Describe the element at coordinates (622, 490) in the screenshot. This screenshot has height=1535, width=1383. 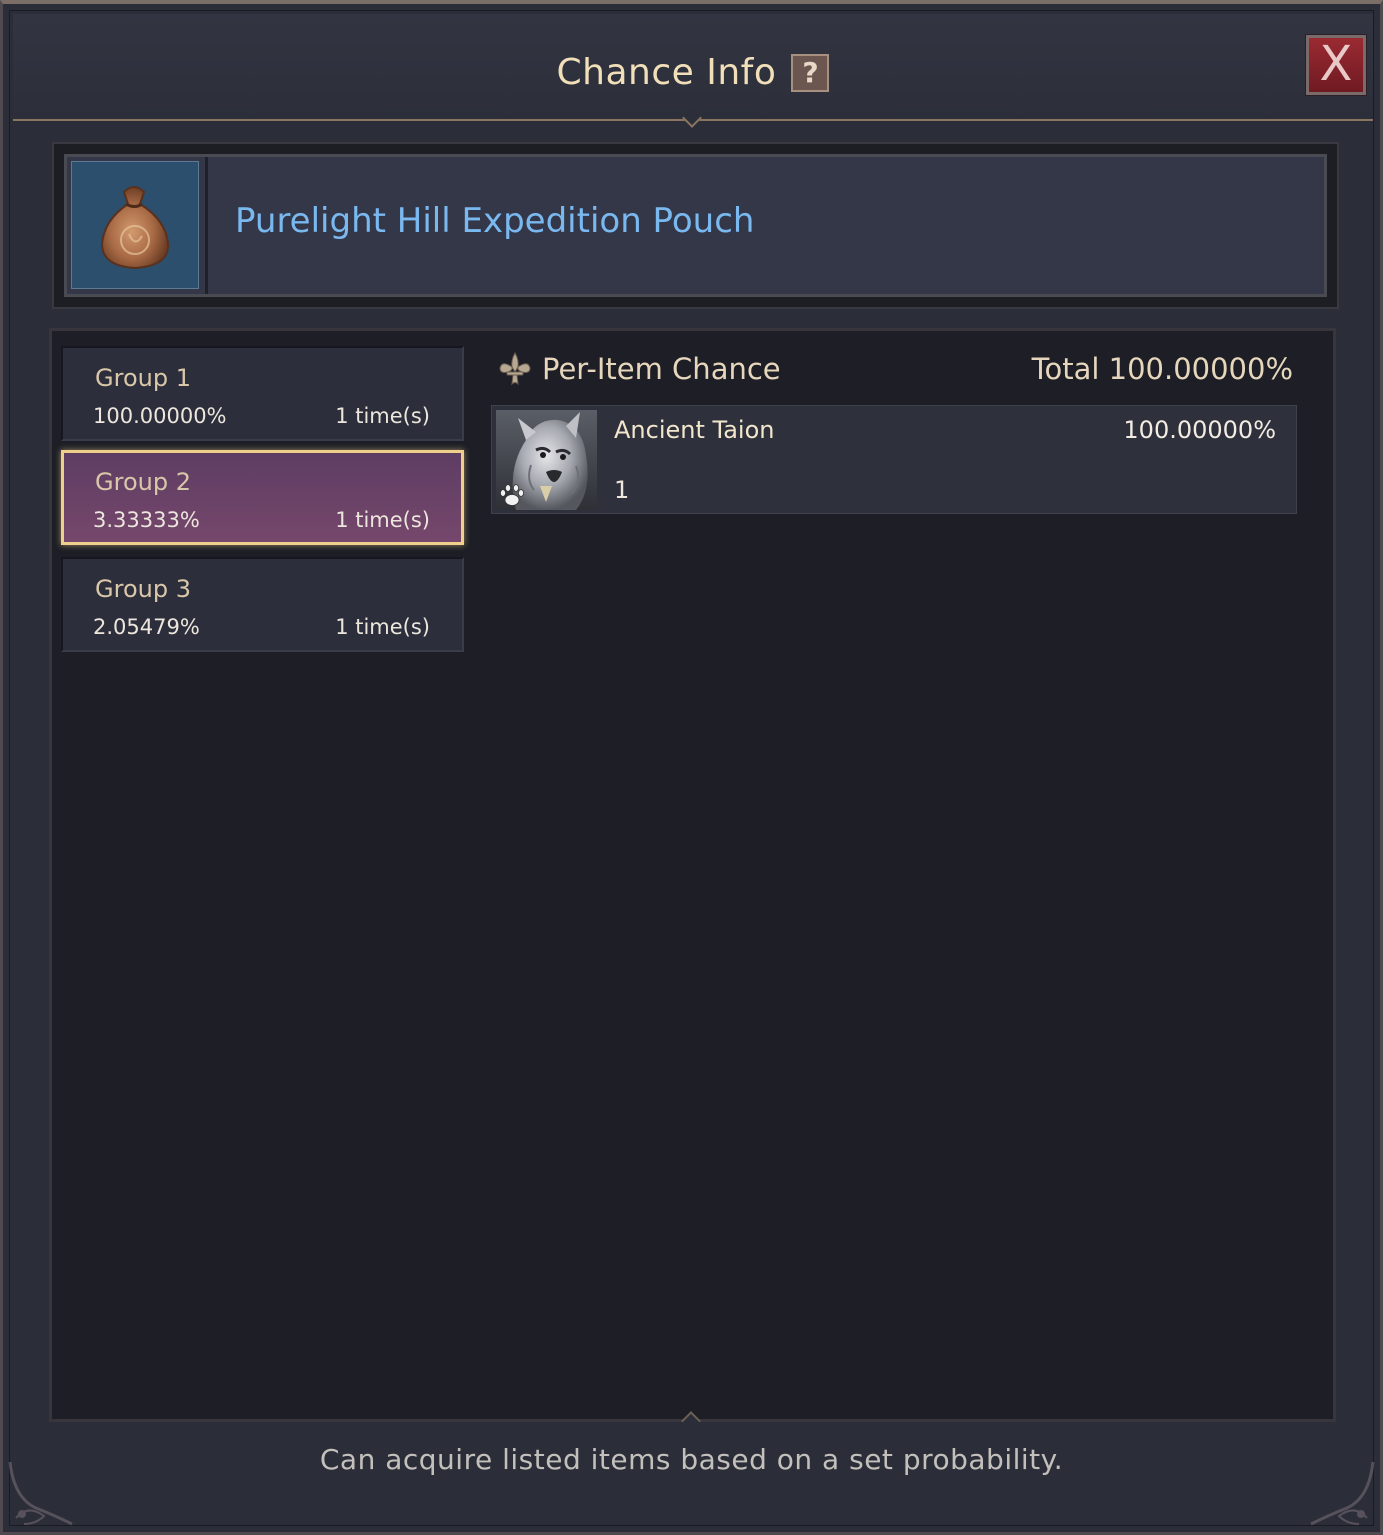
I see `reward-item-quantity: 1` at that location.